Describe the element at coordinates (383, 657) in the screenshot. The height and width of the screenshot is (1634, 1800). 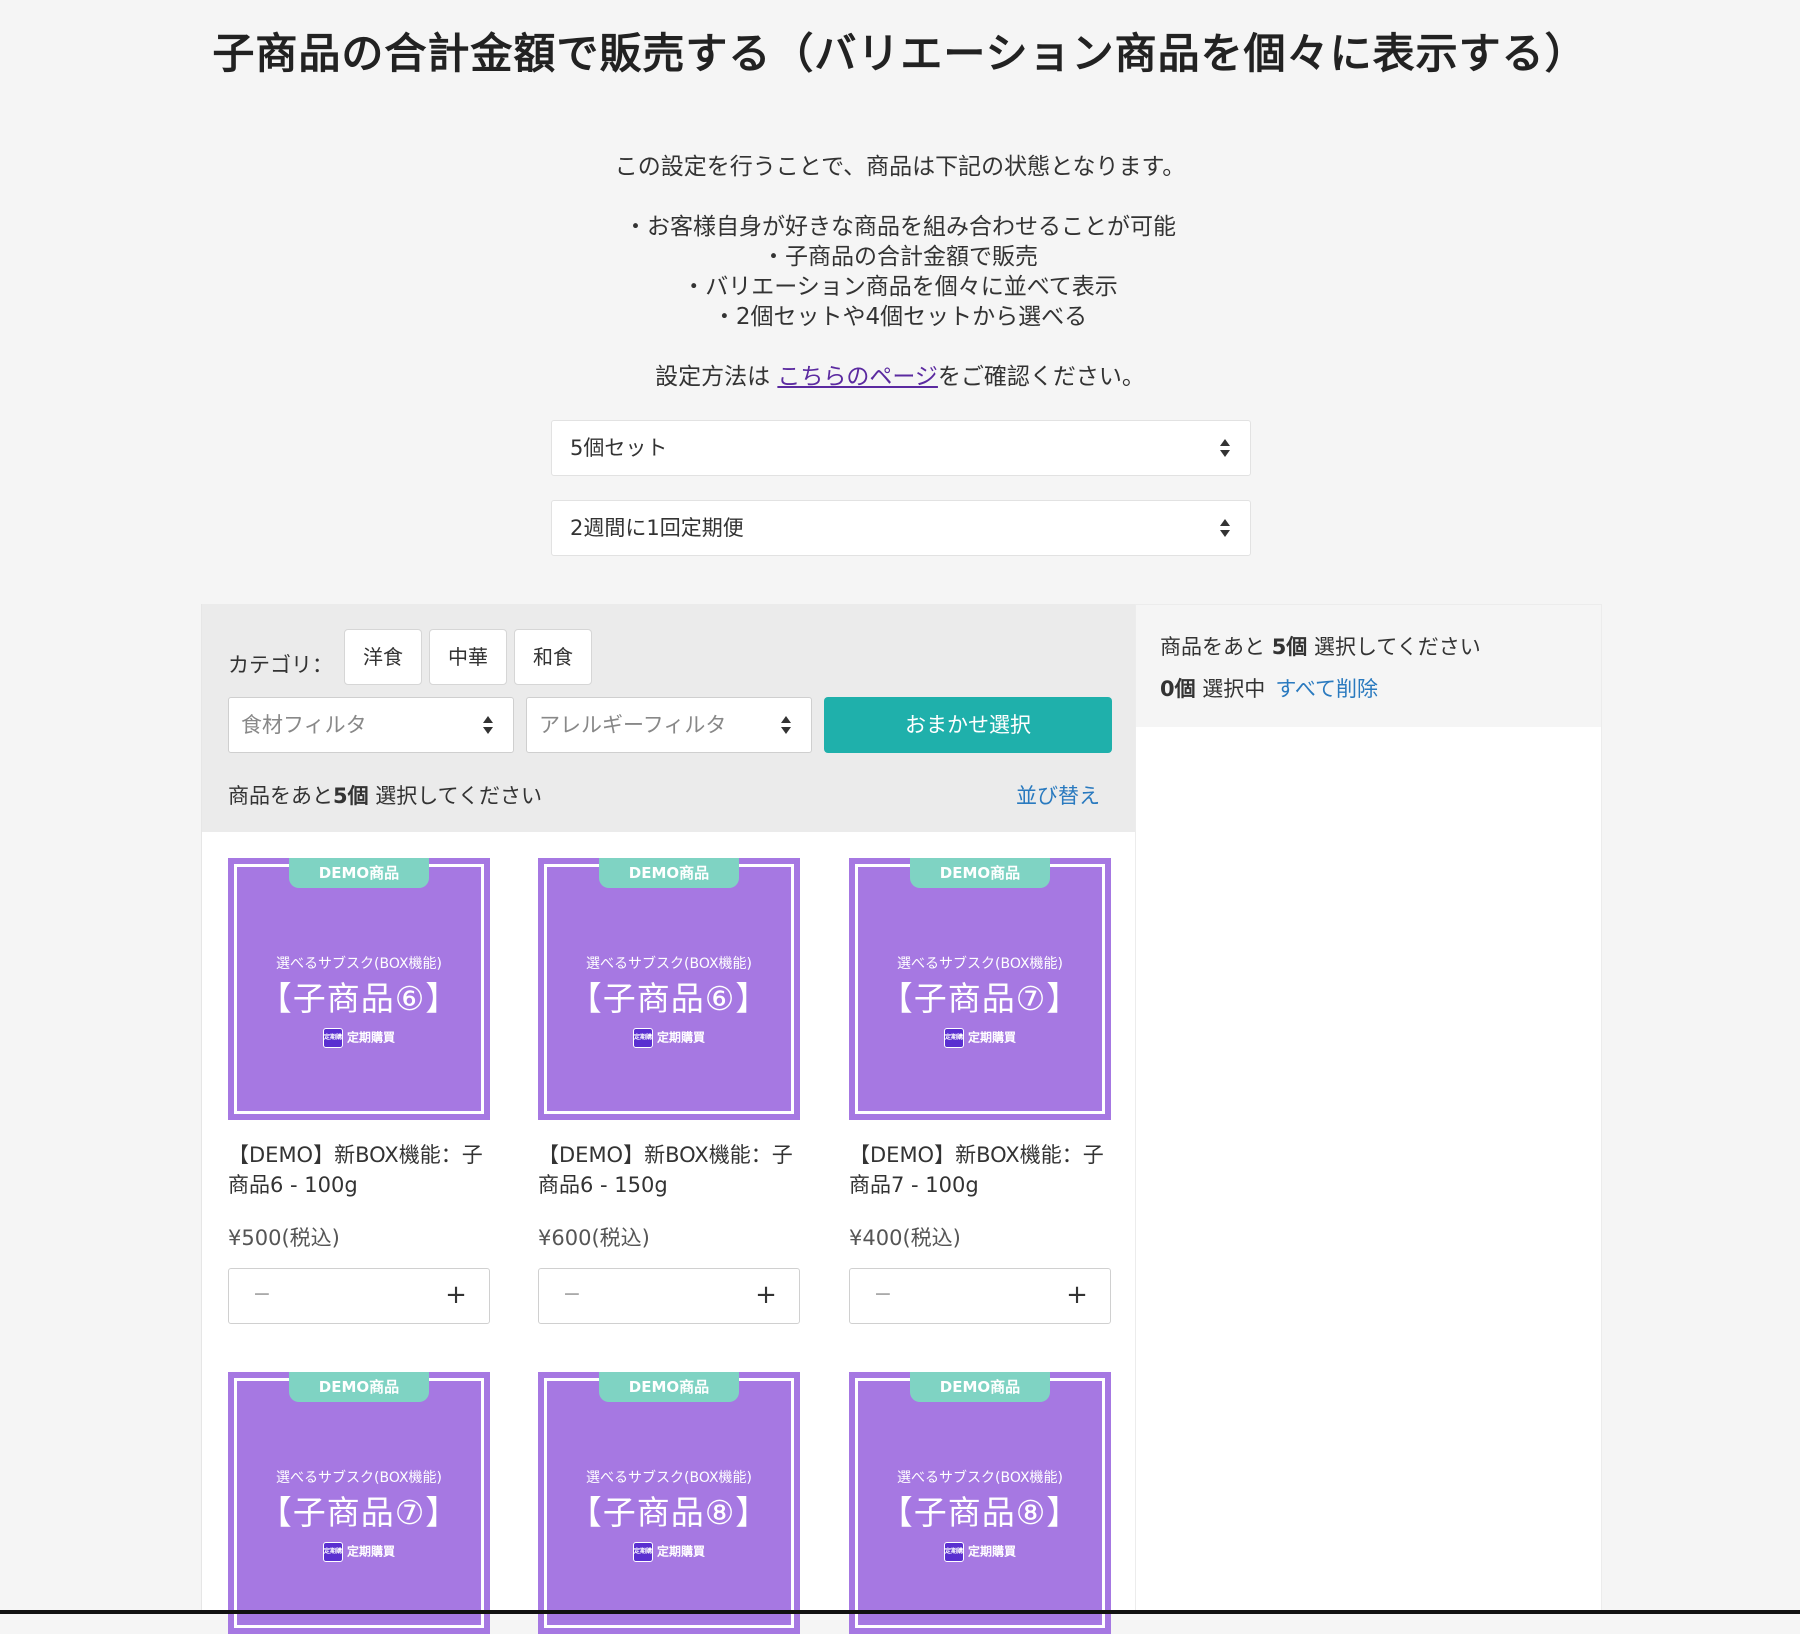
I see `category-western-button: 洋食` at that location.